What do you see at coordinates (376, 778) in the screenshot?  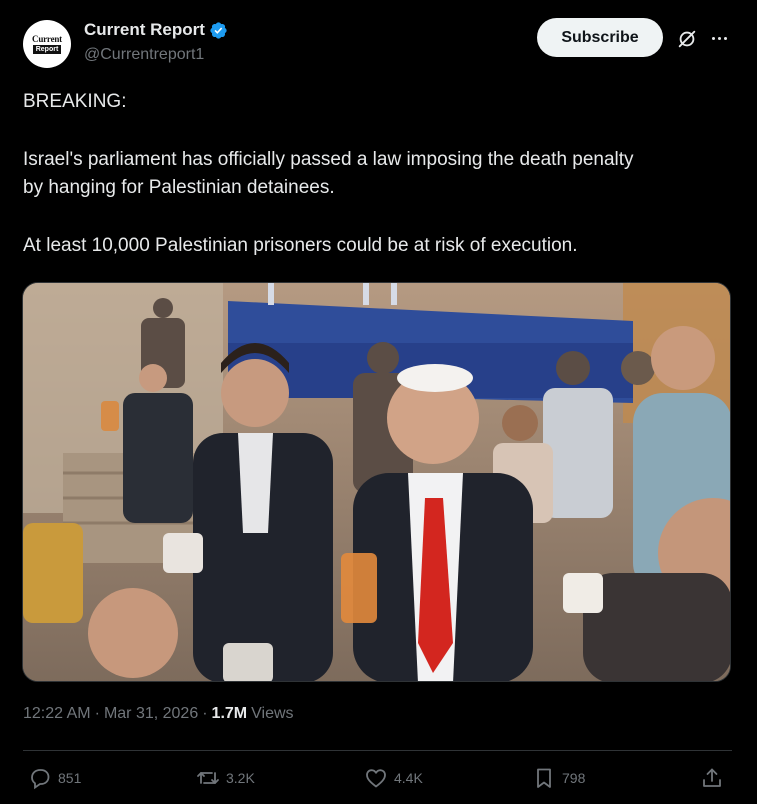 I see `like-icon` at bounding box center [376, 778].